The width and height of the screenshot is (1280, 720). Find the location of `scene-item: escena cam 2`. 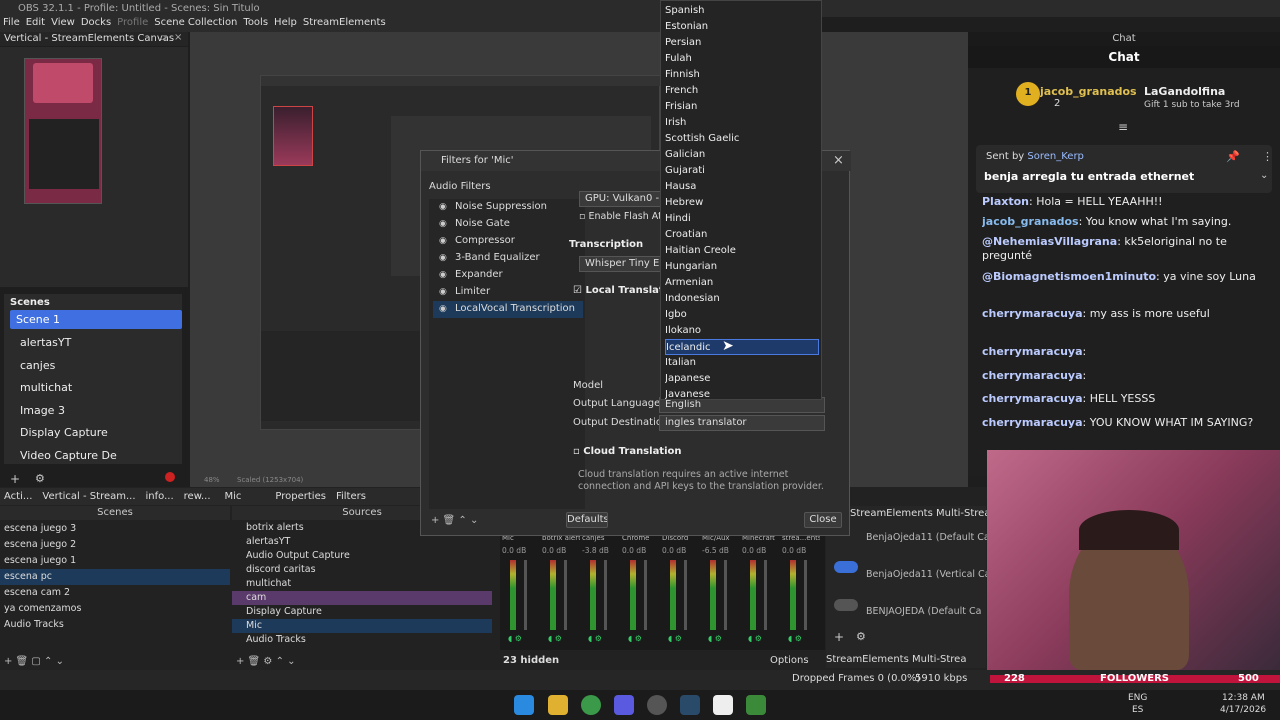

scene-item: escena cam 2 is located at coordinates (115, 593).